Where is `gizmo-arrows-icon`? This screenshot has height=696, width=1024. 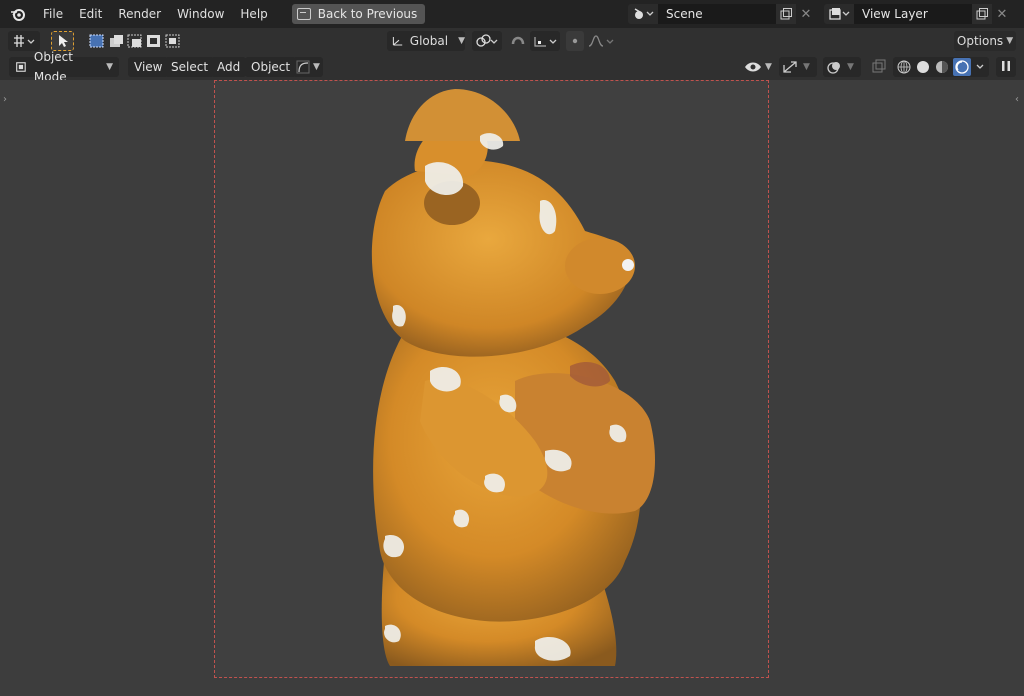 gizmo-arrows-icon is located at coordinates (790, 67).